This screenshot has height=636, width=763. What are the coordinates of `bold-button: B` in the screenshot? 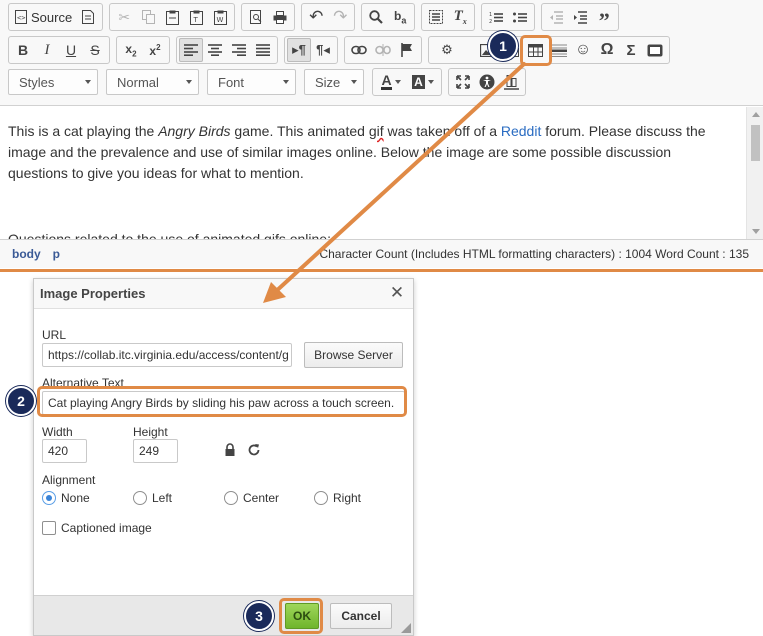 It's located at (23, 50).